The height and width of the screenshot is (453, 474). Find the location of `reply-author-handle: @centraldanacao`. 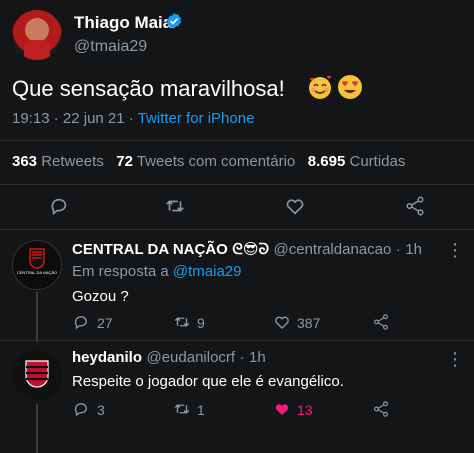

reply-author-handle: @centraldanacao is located at coordinates (333, 249).